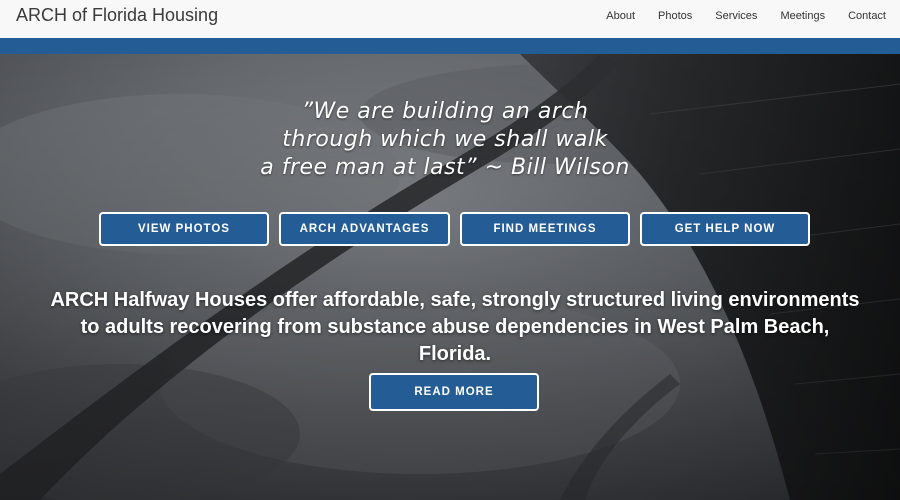  Describe the element at coordinates (445, 167) in the screenshot. I see `quote-line: a free man at last” ~ Bill Wilson` at that location.